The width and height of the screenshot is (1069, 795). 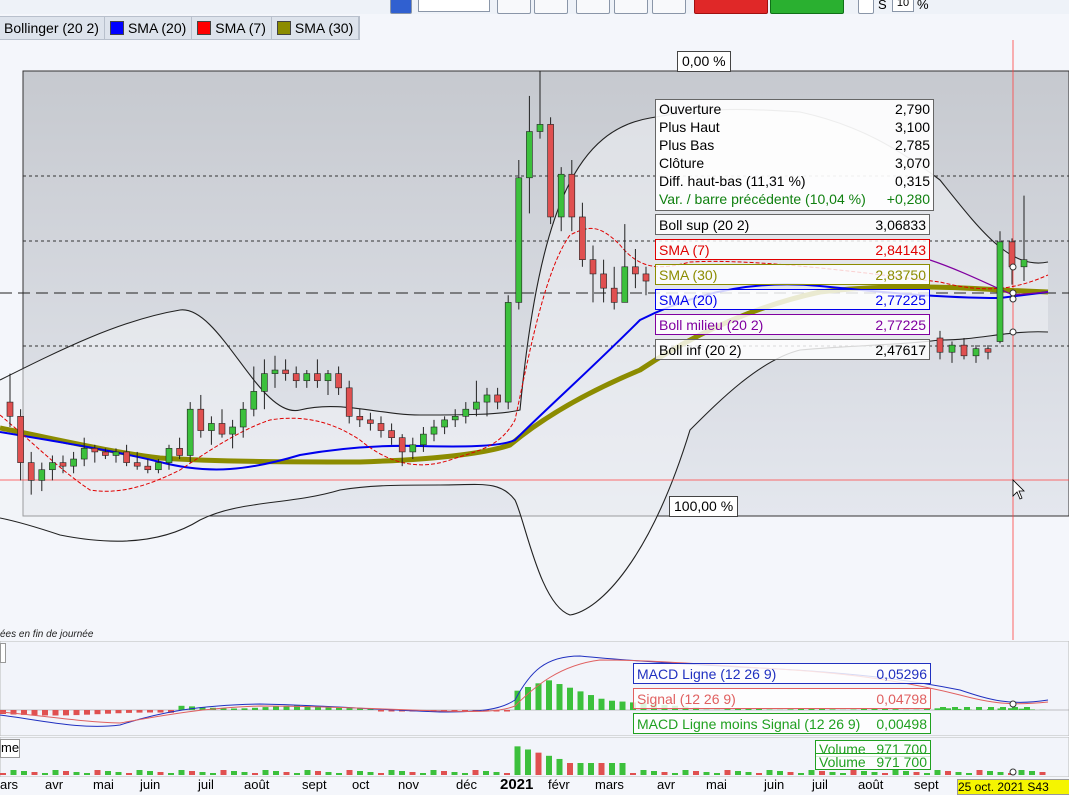 What do you see at coordinates (866, 7) in the screenshot?
I see `s-checkbox` at bounding box center [866, 7].